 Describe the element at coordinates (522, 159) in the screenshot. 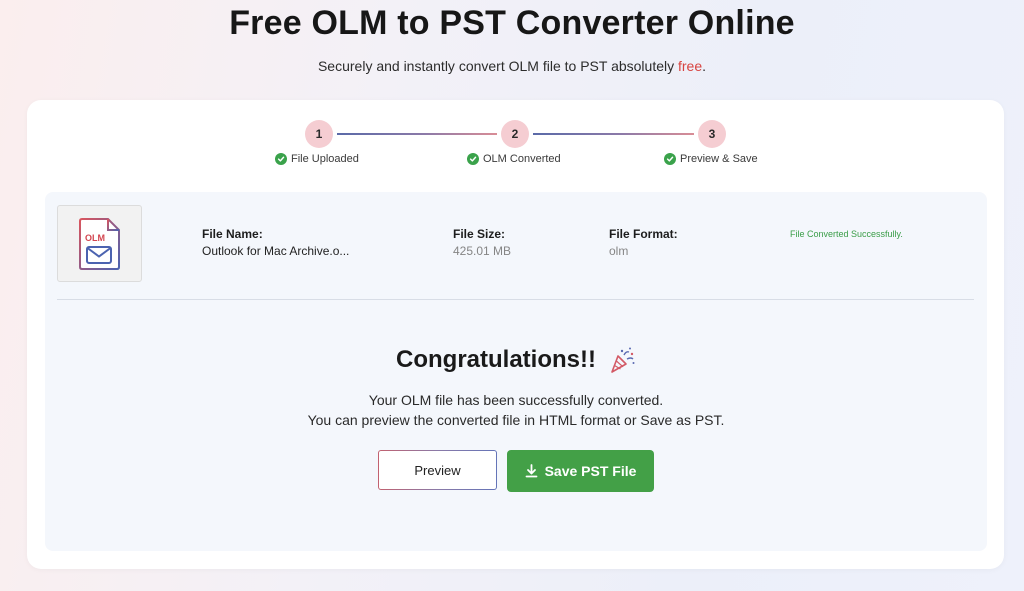

I see `step-2-text: OLM Converted` at that location.